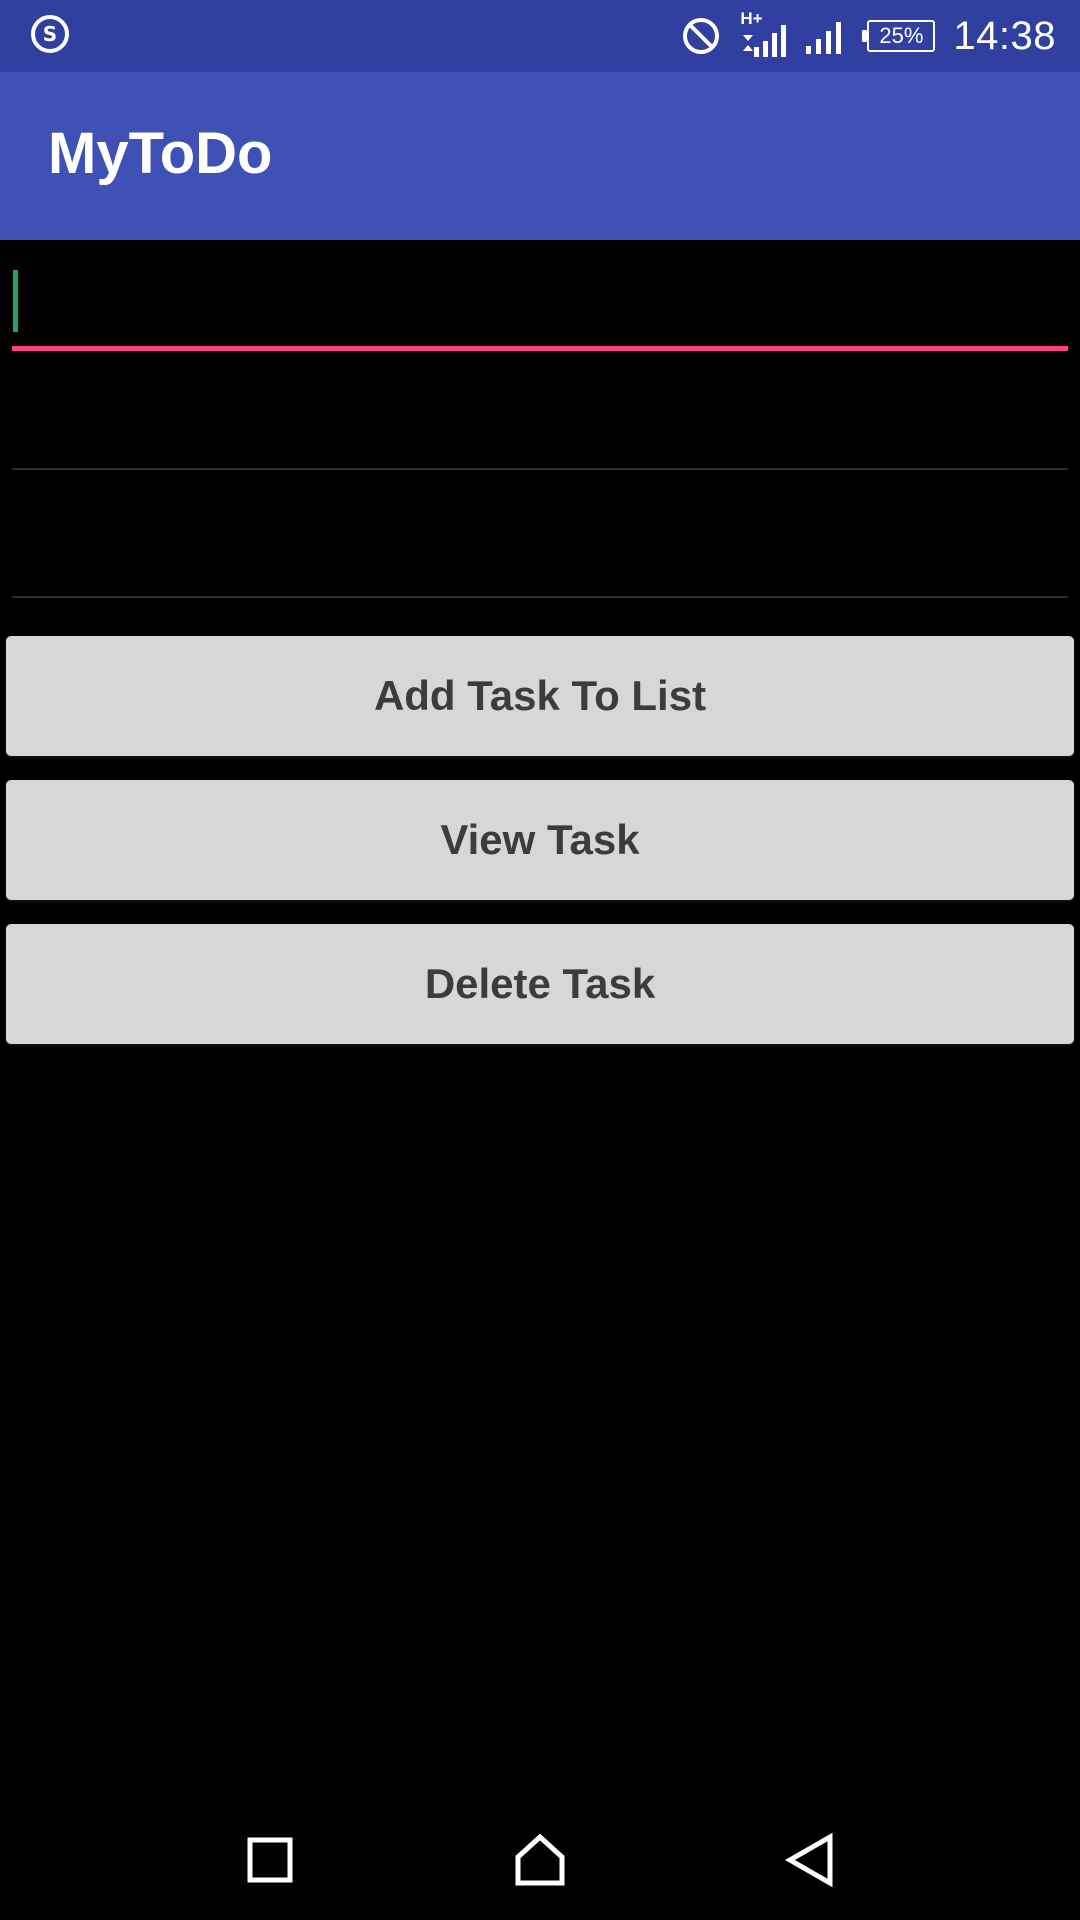  What do you see at coordinates (540, 696) in the screenshot?
I see `add-task-button: Add Task To List` at bounding box center [540, 696].